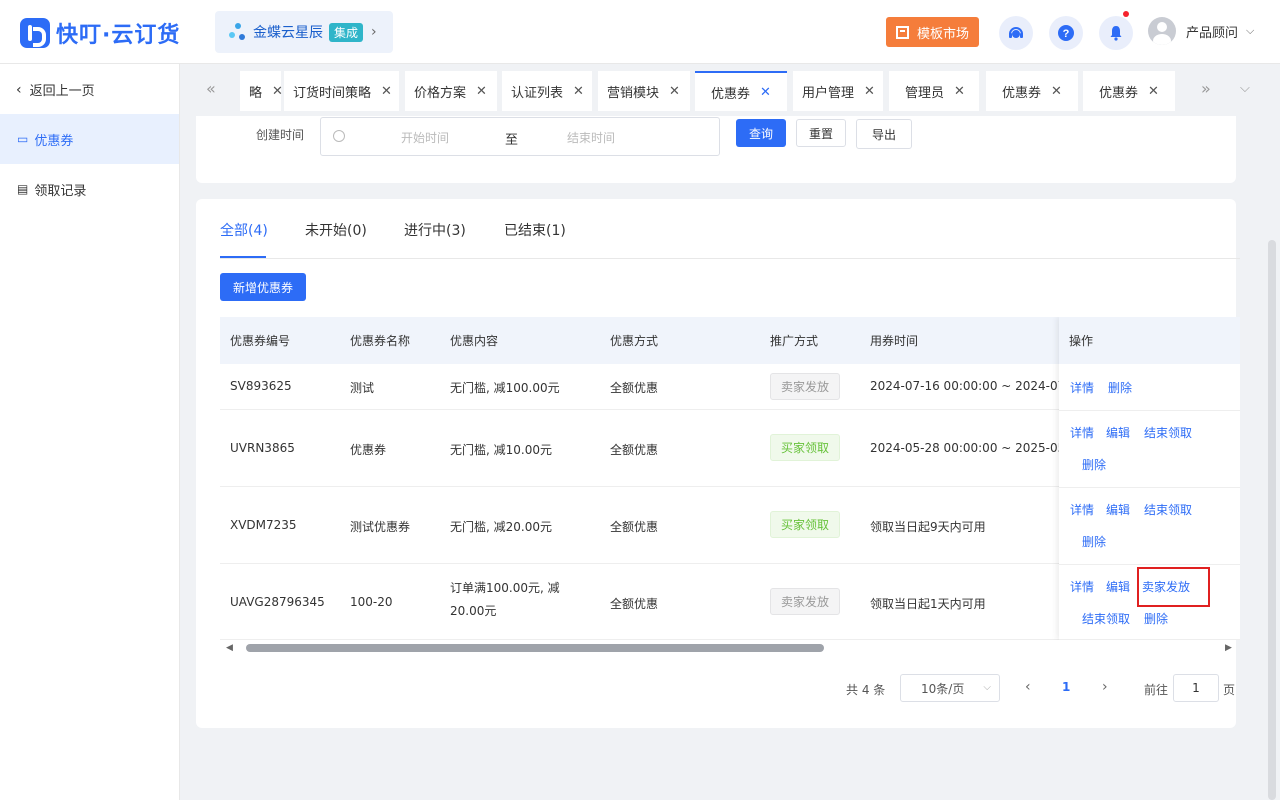  What do you see at coordinates (374, 32) in the screenshot?
I see `chevron-right-icon: ›` at bounding box center [374, 32].